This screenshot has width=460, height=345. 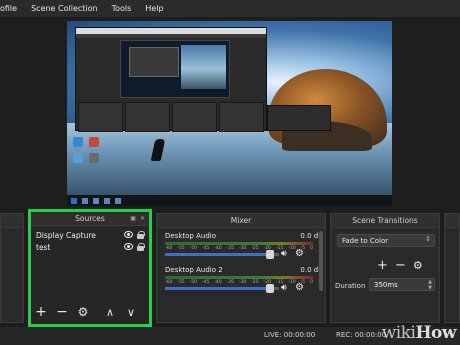 I want to click on live-timer: LIVE: 00:00:00, so click(x=290, y=335).